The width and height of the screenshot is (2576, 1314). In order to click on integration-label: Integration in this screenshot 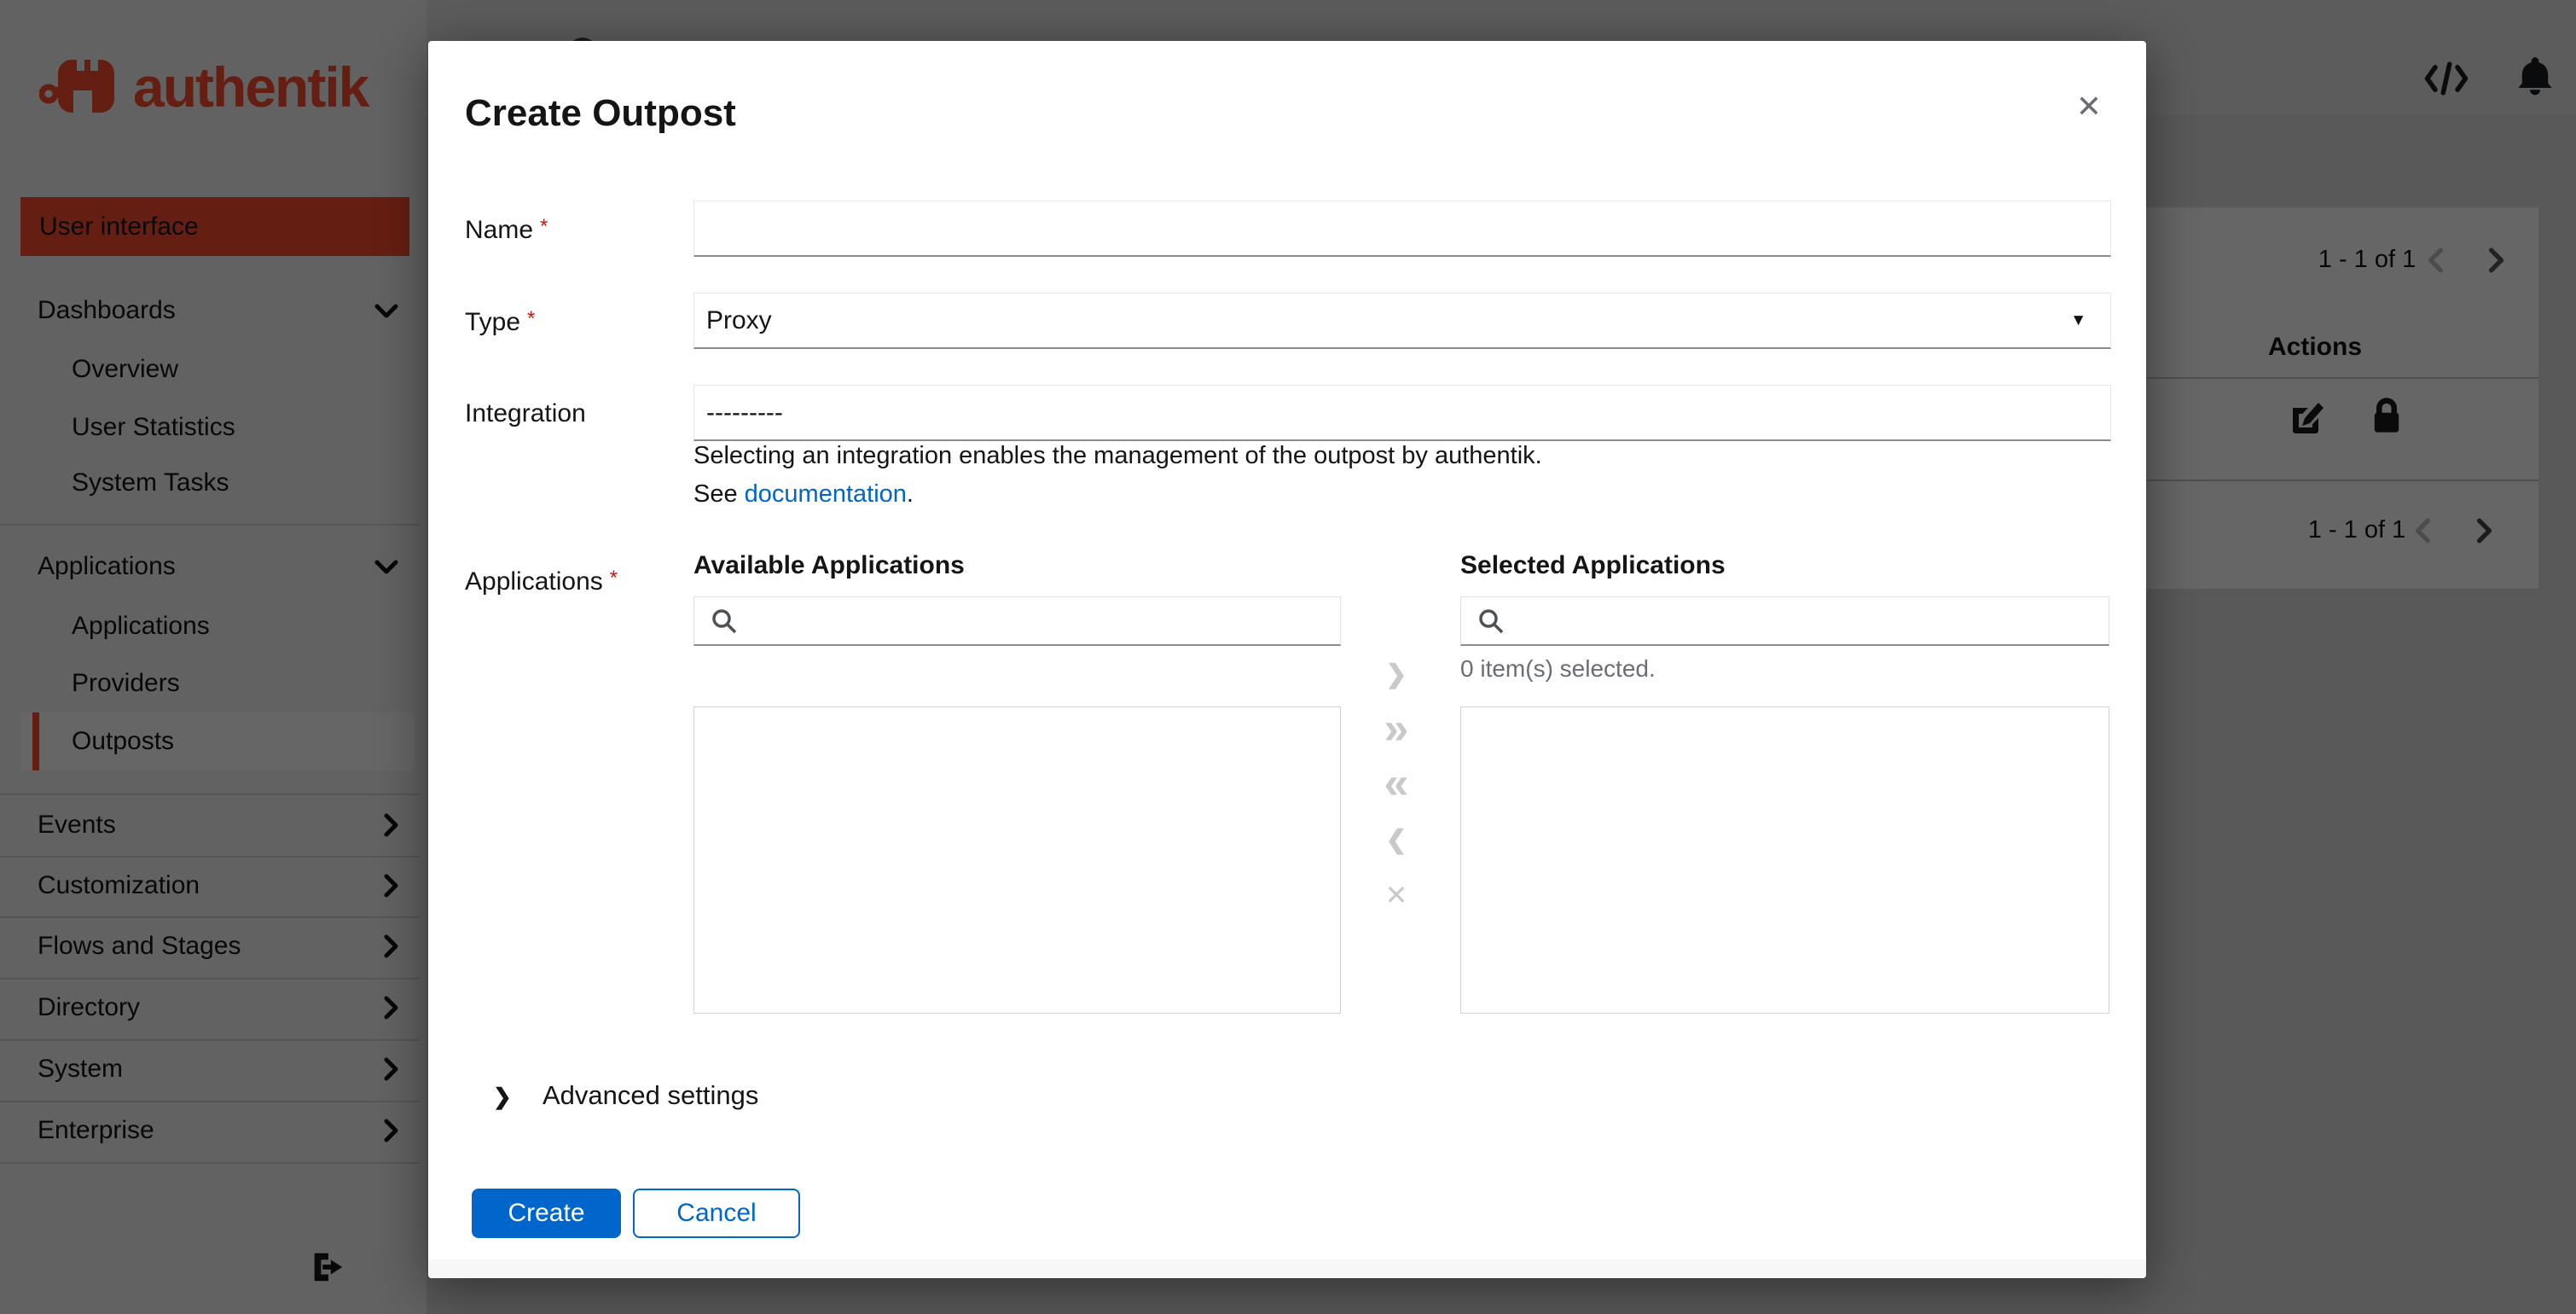, I will do `click(525, 413)`.